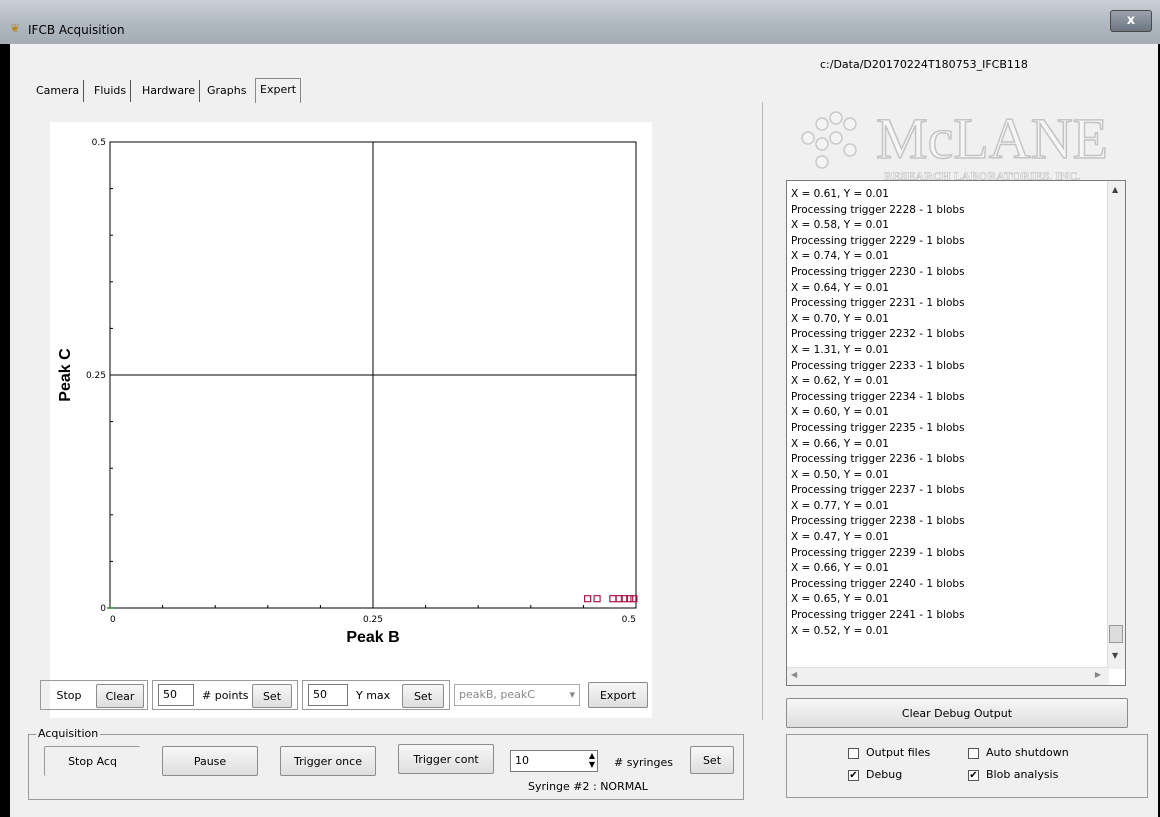  I want to click on debug-line: X = 0.64, Y = 0.01, so click(840, 287).